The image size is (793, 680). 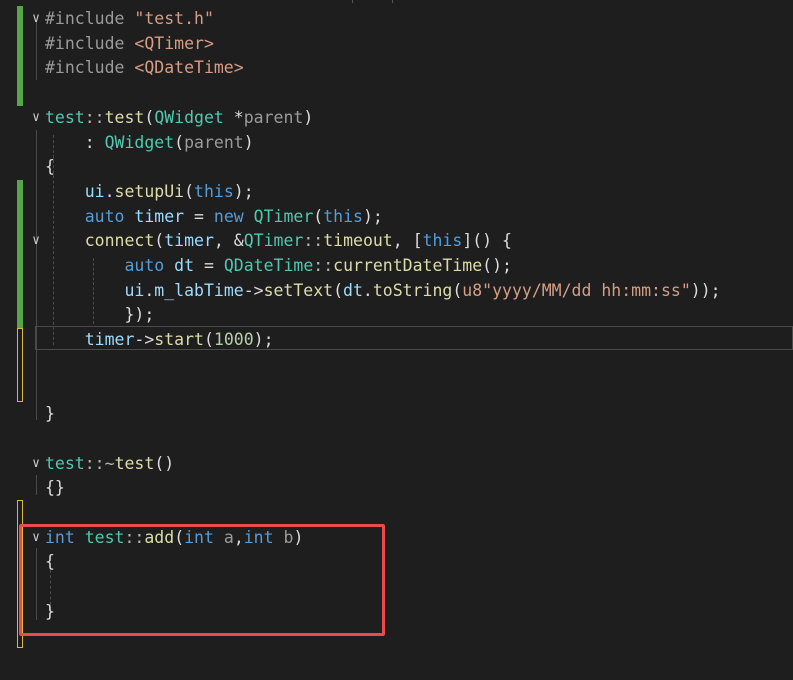 I want to click on code-token: ]() {, so click(x=487, y=241).